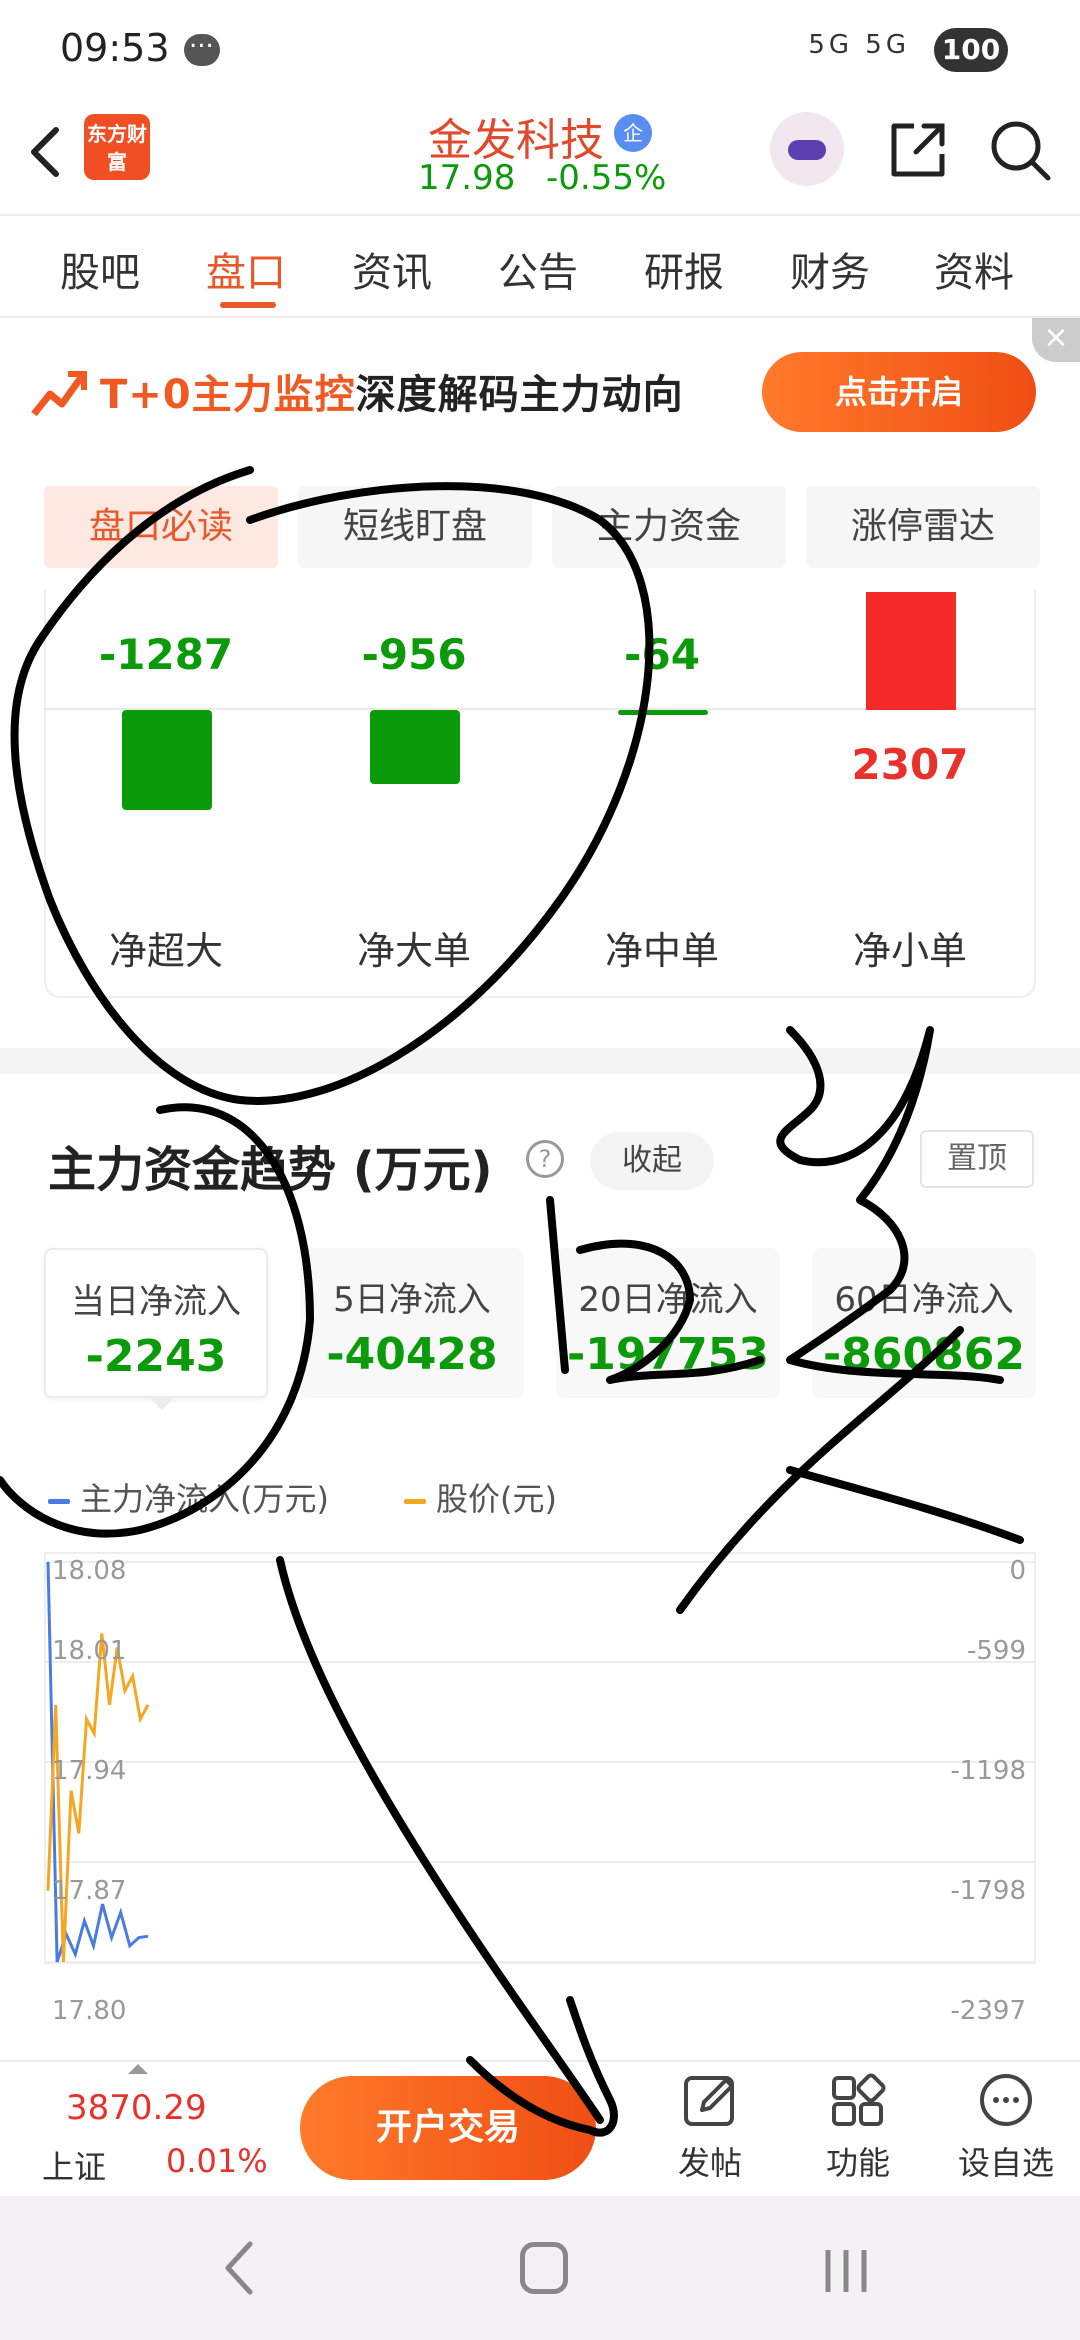  Describe the element at coordinates (117, 147) in the screenshot. I see `eastmoney-logo: 东方财富` at that location.